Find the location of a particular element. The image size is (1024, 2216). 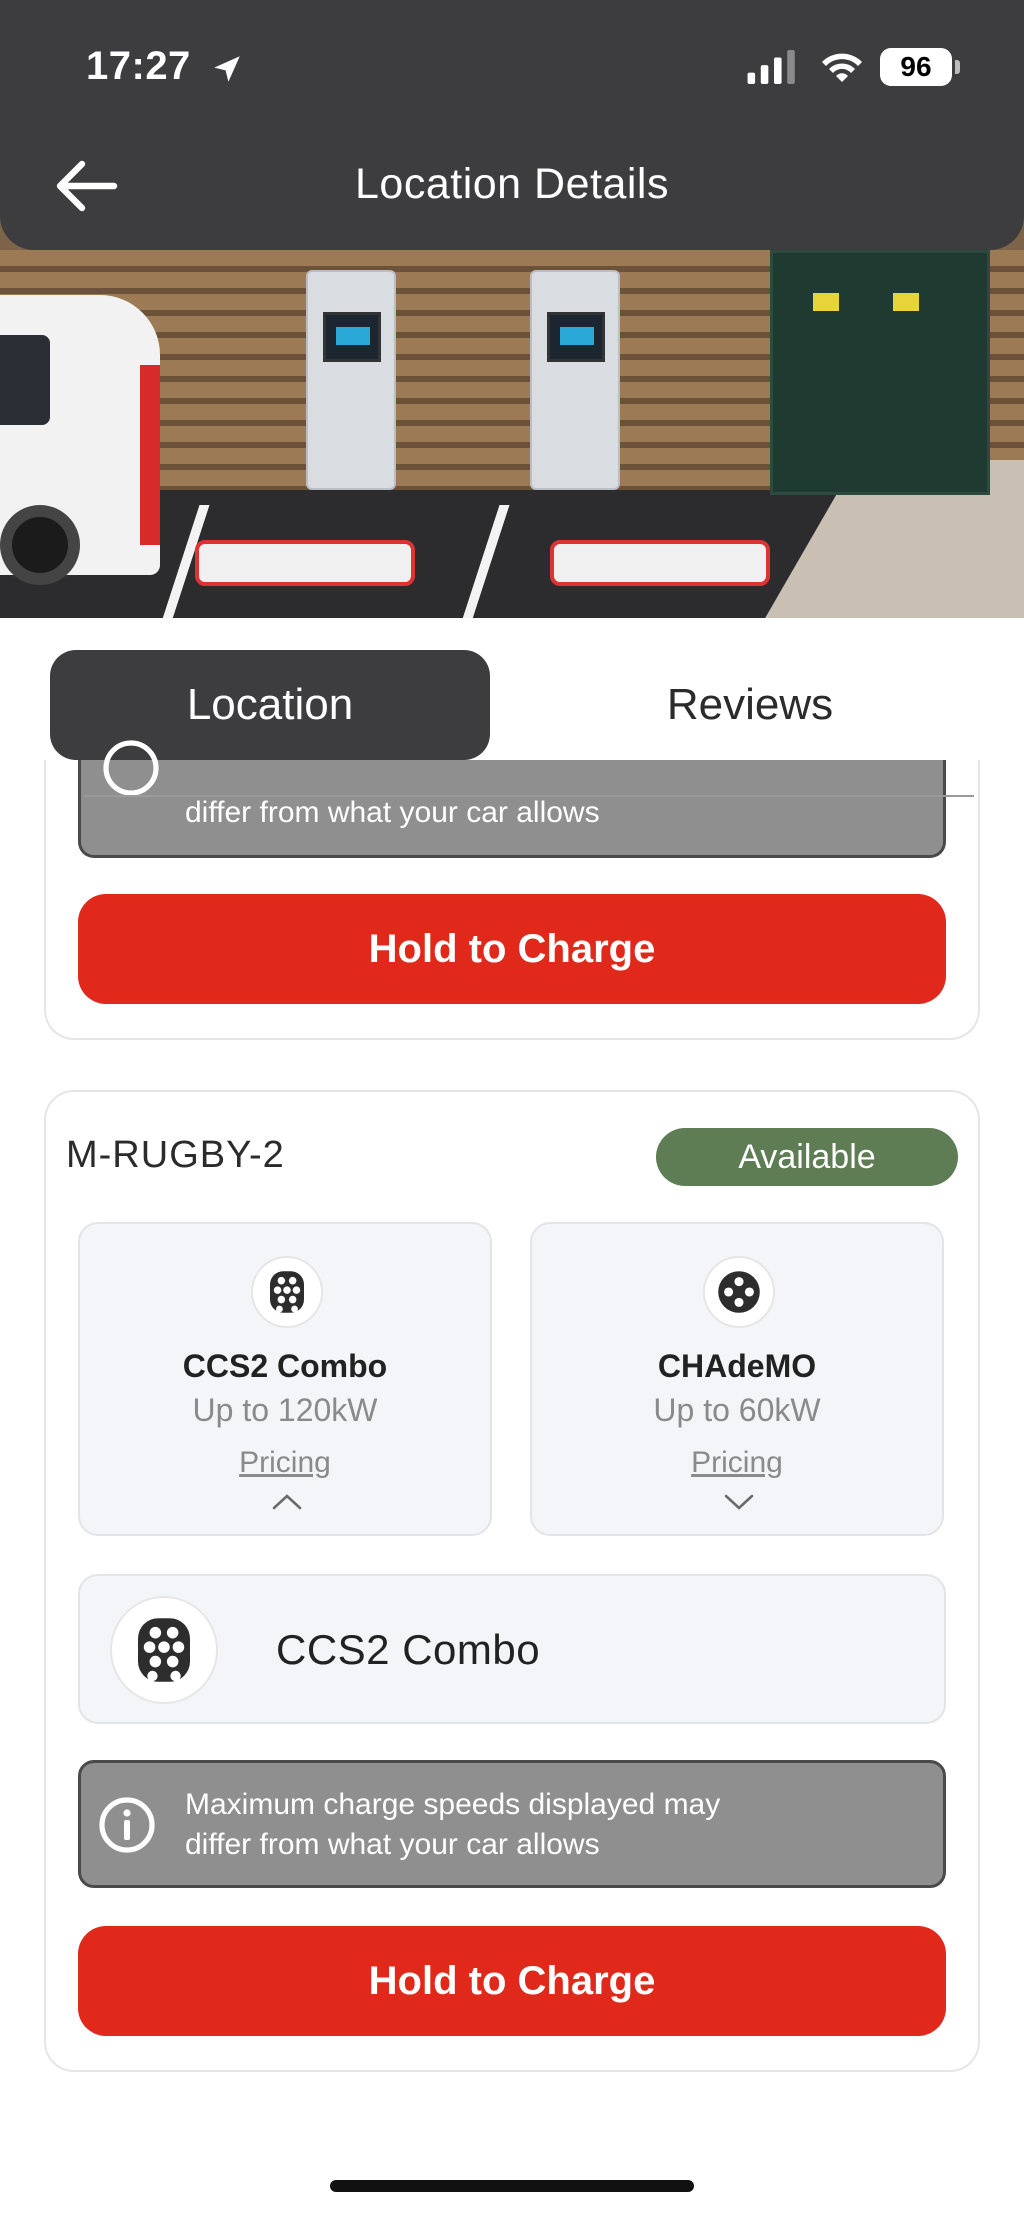

connector-card-chademo: CHAdeMO Up to 60kW Pricing is located at coordinates (737, 1379).